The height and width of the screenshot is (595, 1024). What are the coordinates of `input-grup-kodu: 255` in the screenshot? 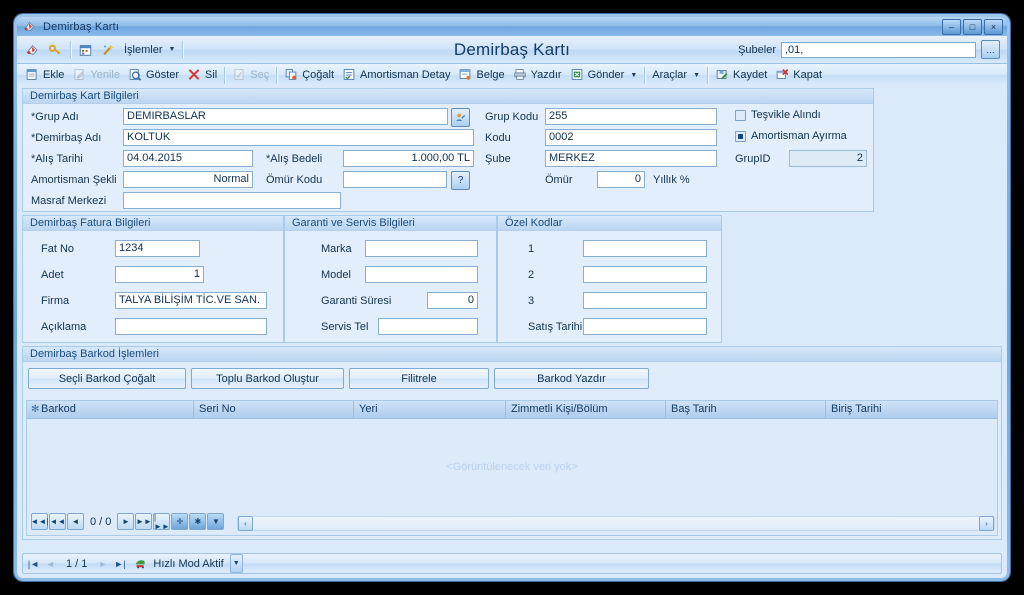 It's located at (631, 116).